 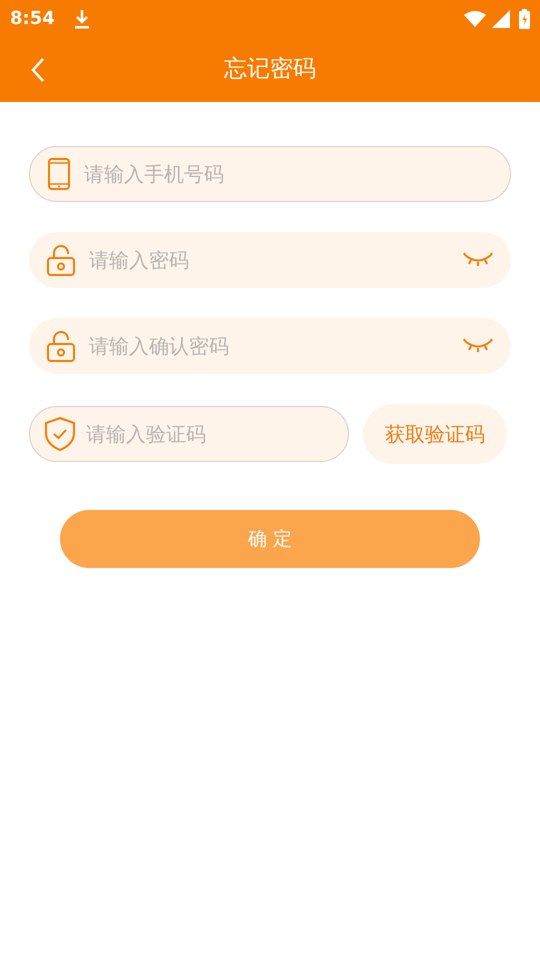 What do you see at coordinates (146, 434) in the screenshot?
I see `placeholder-text: 请输入验证码` at bounding box center [146, 434].